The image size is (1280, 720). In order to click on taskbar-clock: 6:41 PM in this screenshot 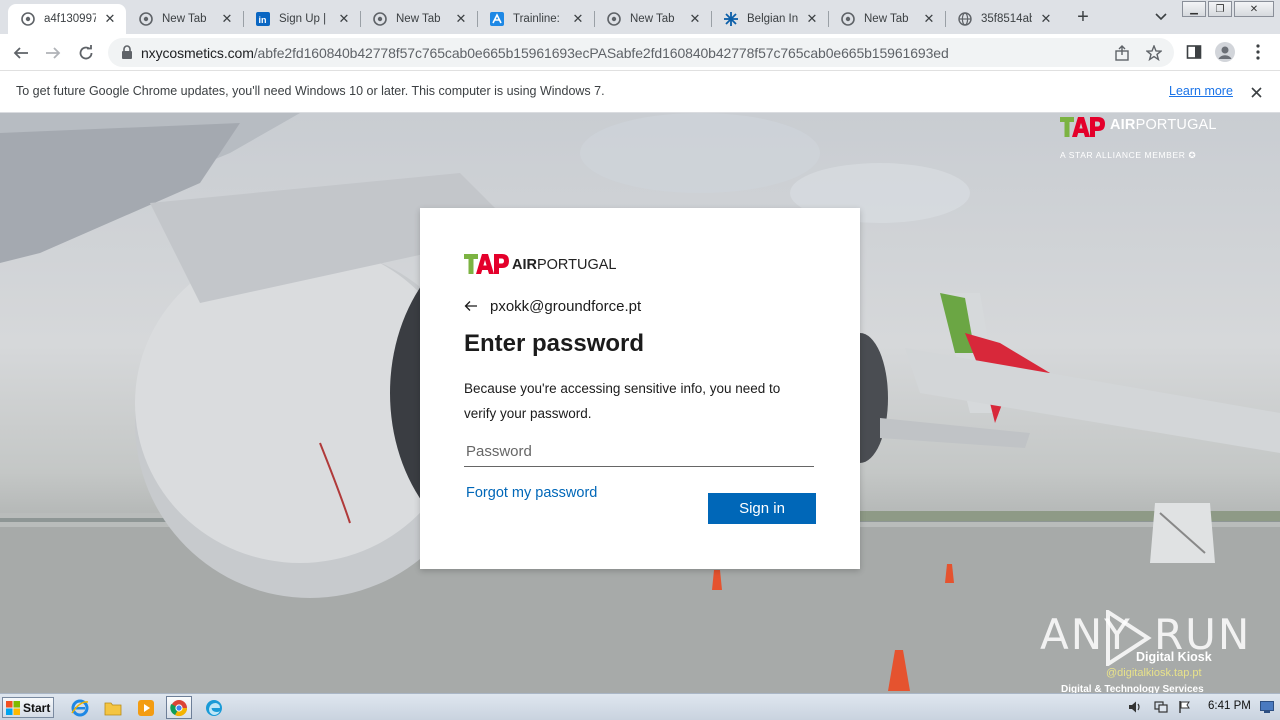, I will do `click(1229, 706)`.